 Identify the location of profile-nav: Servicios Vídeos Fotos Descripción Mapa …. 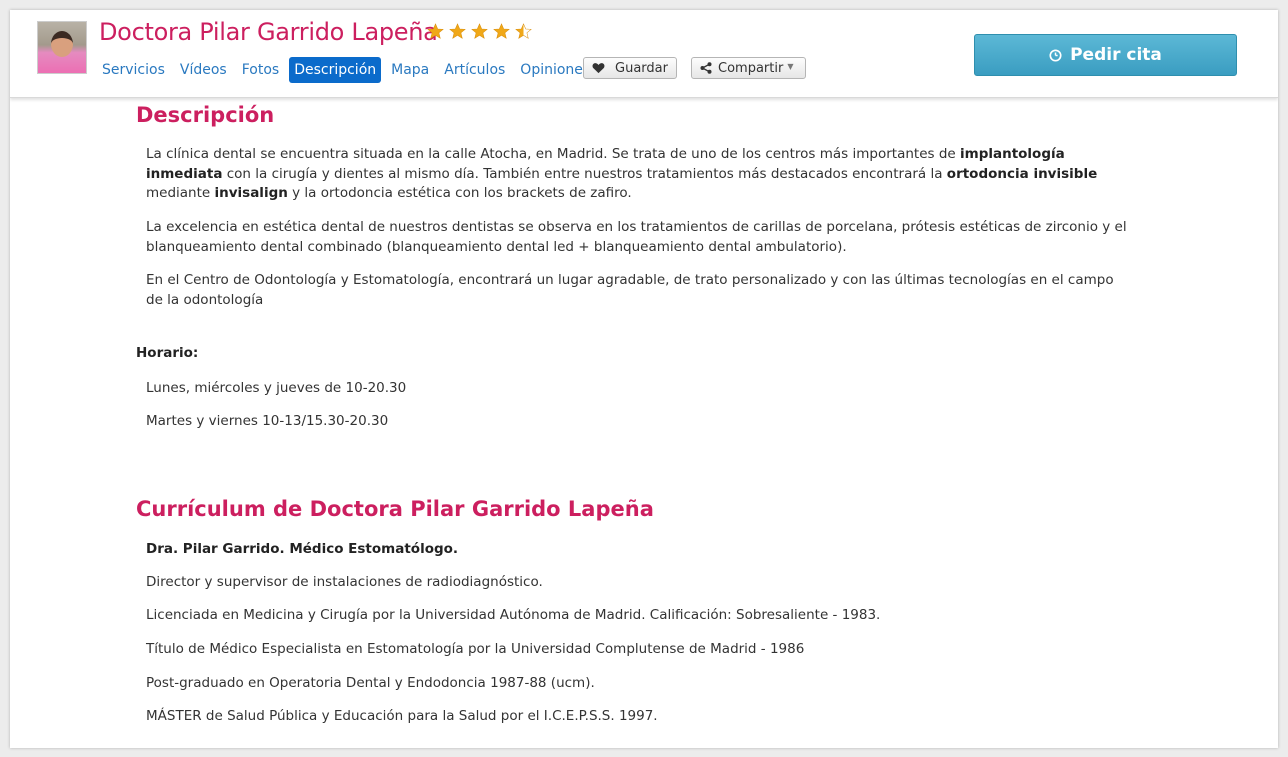
(348, 70).